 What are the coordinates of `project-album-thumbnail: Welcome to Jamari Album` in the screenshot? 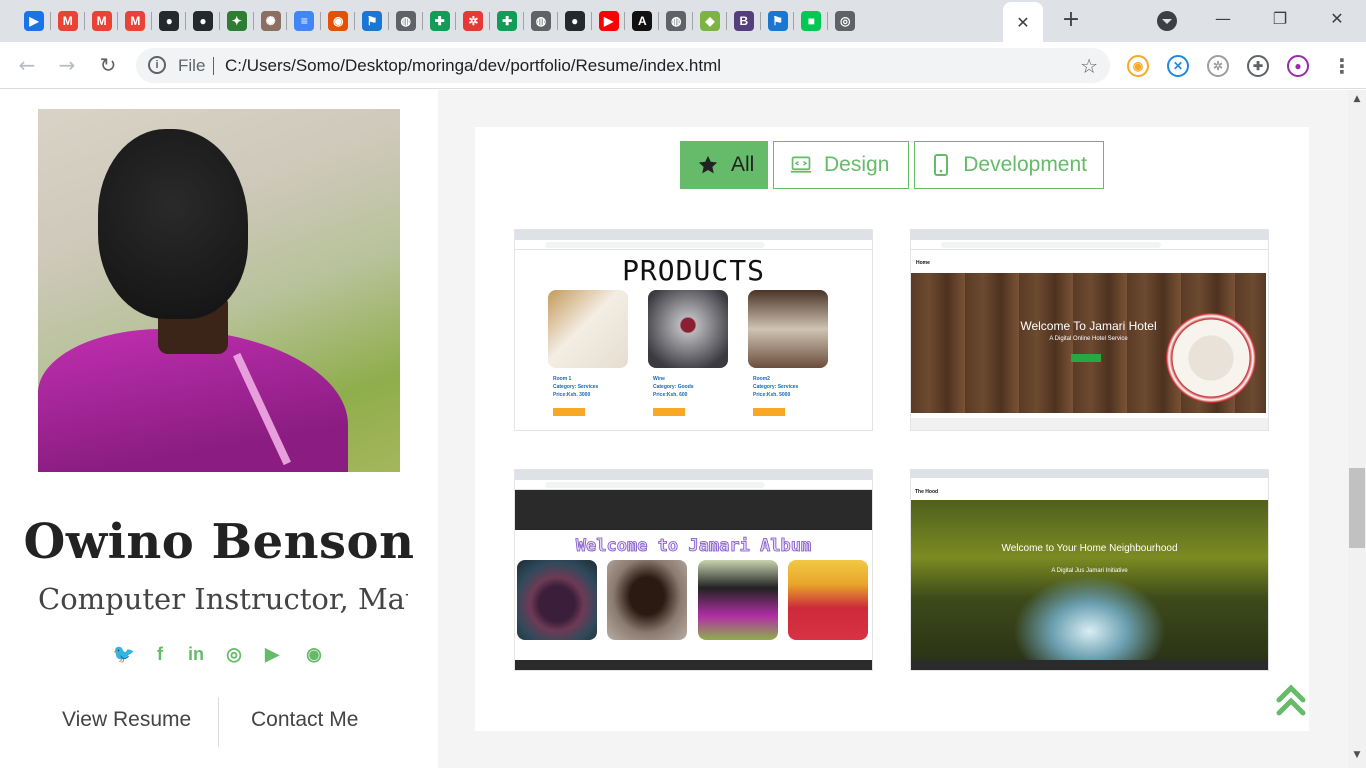 It's located at (693, 570).